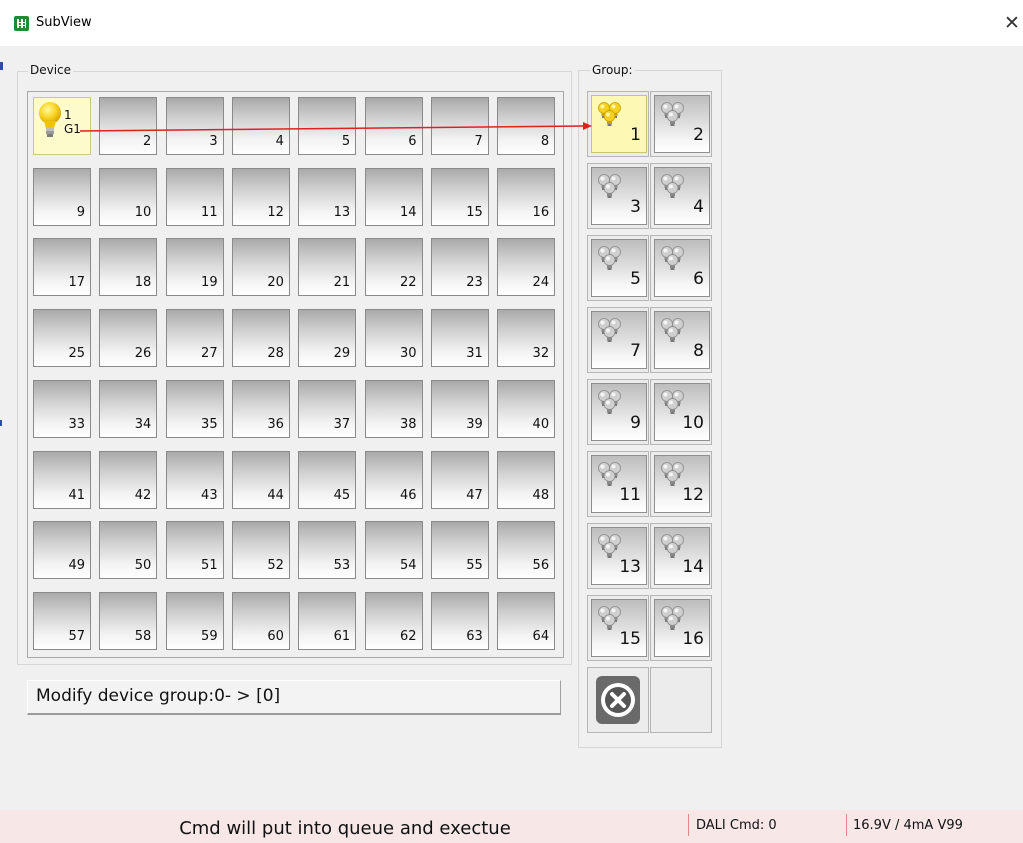 Image resolution: width=1023 pixels, height=843 pixels. What do you see at coordinates (526, 196) in the screenshot?
I see `device-button: 16` at bounding box center [526, 196].